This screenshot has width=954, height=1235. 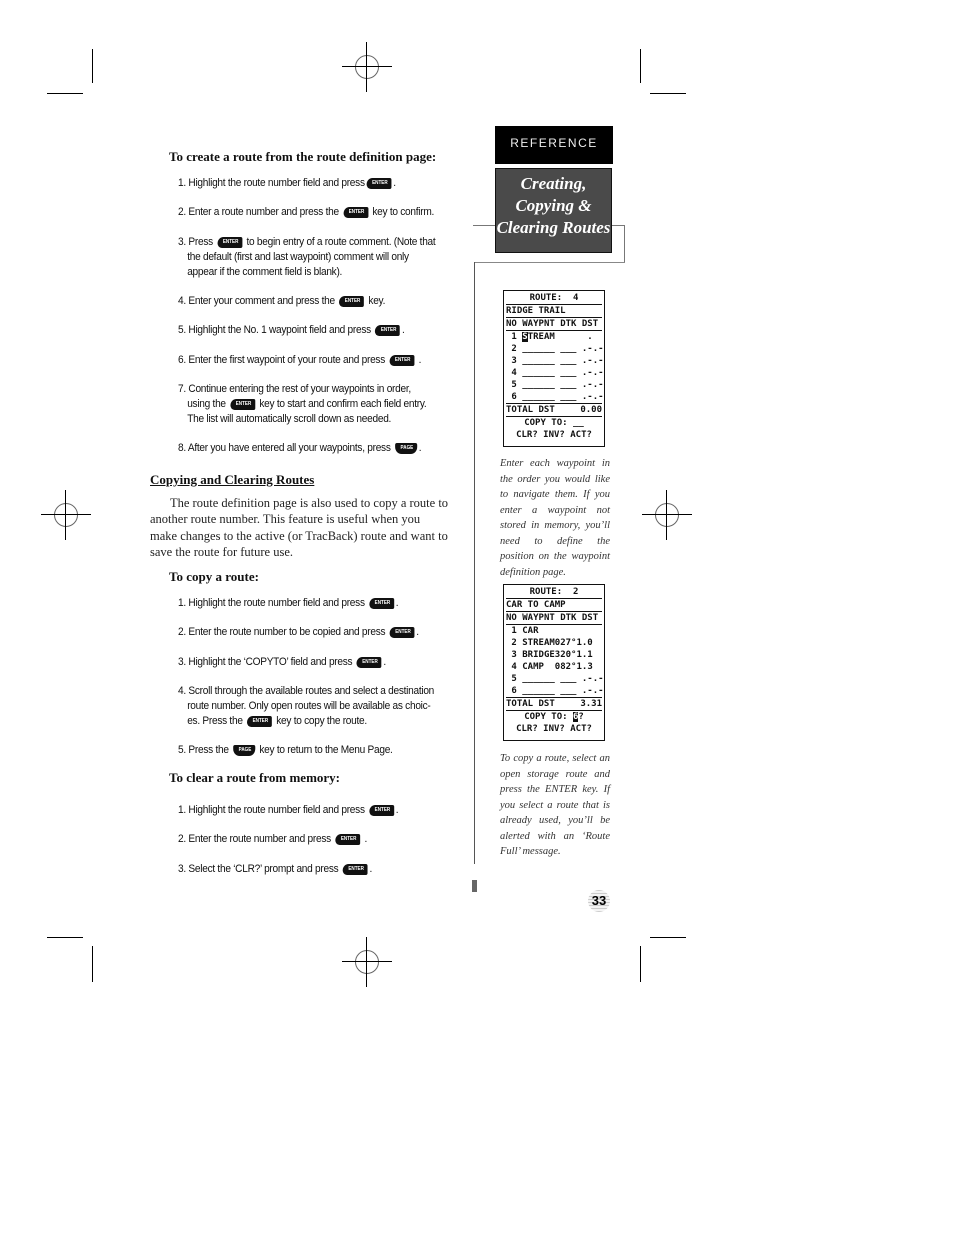 I want to click on title-connector-bottom, so click(x=549, y=262).